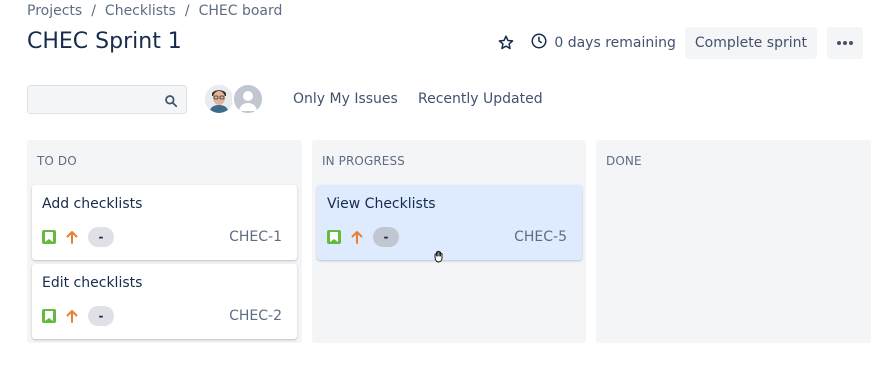 The height and width of the screenshot is (366, 886). Describe the element at coordinates (219, 99) in the screenshot. I see `avatar` at that location.